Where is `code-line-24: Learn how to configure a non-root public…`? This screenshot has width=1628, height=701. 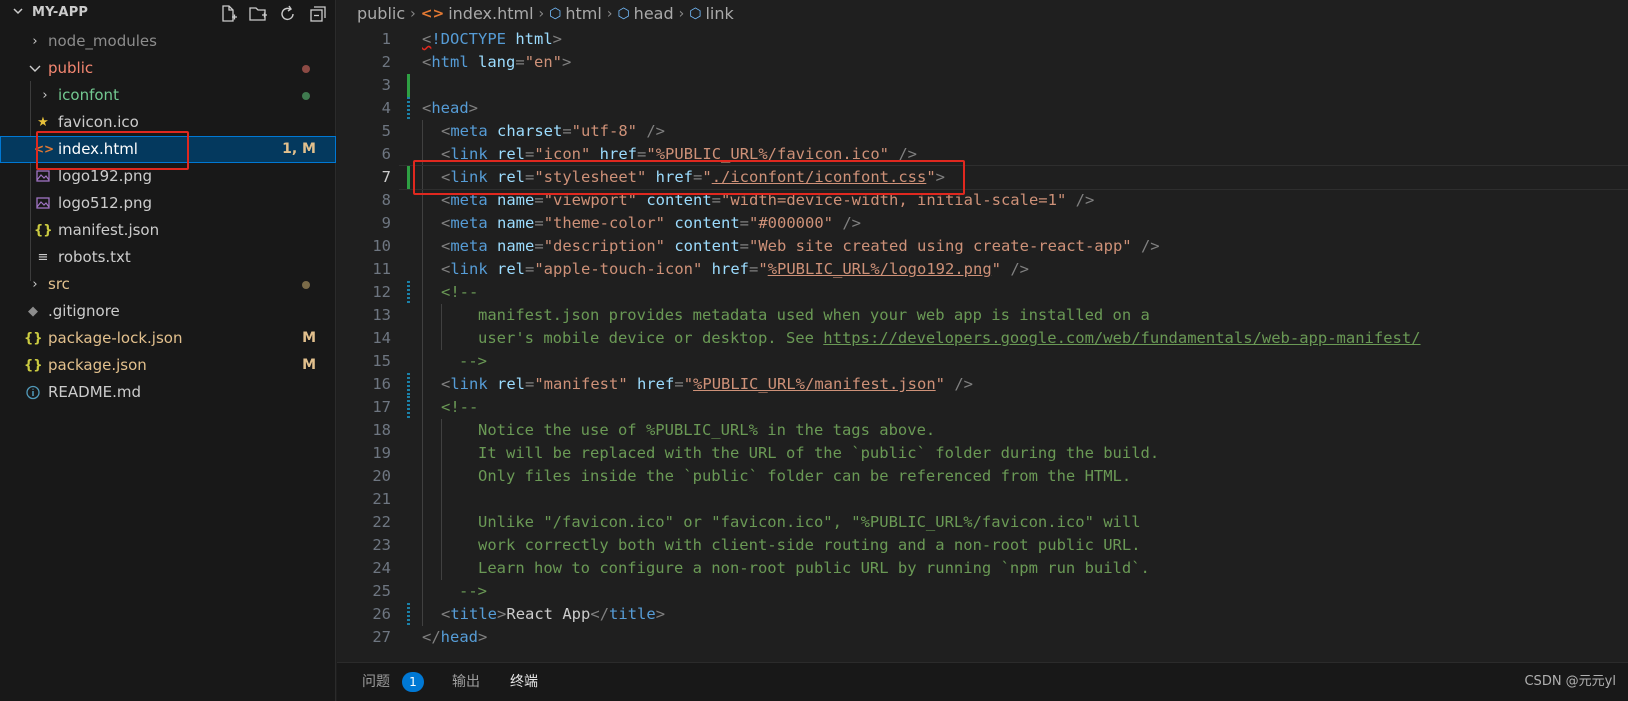 code-line-24: Learn how to configure a non-root public… is located at coordinates (982, 568).